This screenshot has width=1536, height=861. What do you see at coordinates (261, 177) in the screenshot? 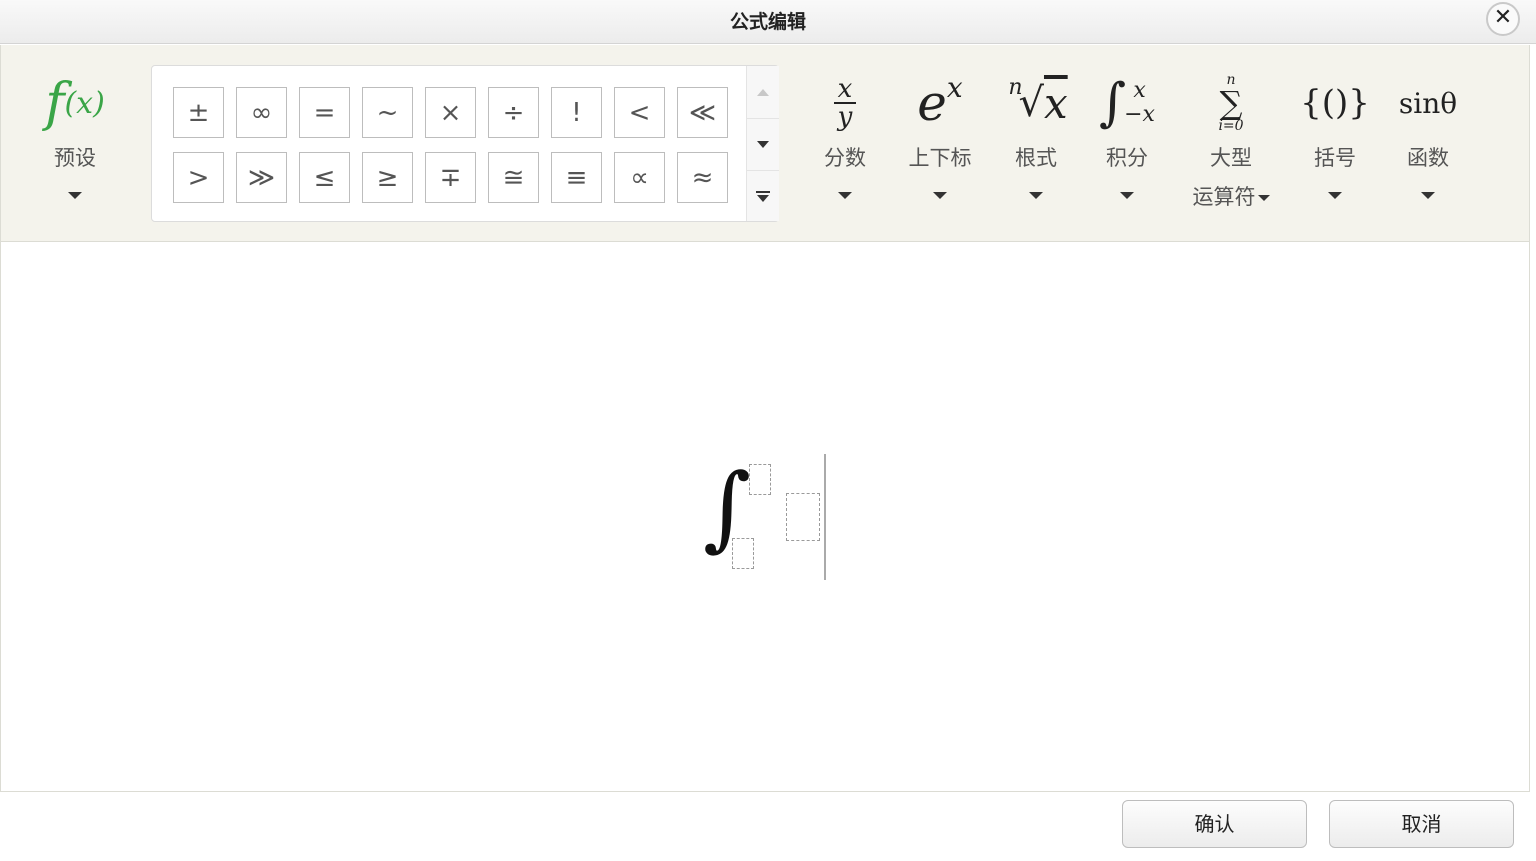
I see `symbol-much-greater-button: ≫` at bounding box center [261, 177].